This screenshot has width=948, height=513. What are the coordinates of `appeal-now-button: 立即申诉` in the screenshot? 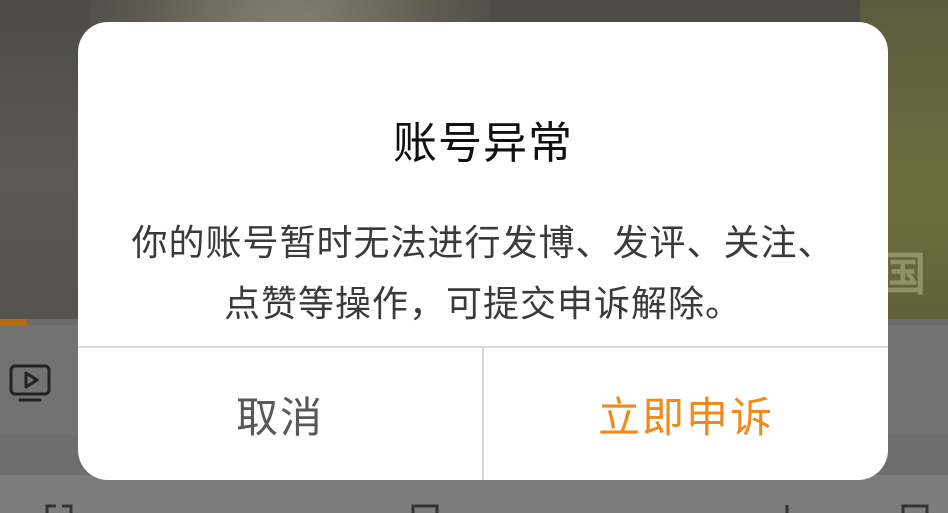 It's located at (686, 414).